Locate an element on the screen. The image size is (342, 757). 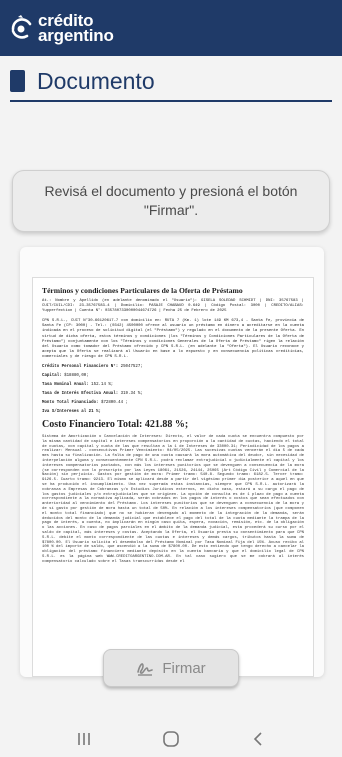
capital-label: Capital: is located at coordinates (52, 376).